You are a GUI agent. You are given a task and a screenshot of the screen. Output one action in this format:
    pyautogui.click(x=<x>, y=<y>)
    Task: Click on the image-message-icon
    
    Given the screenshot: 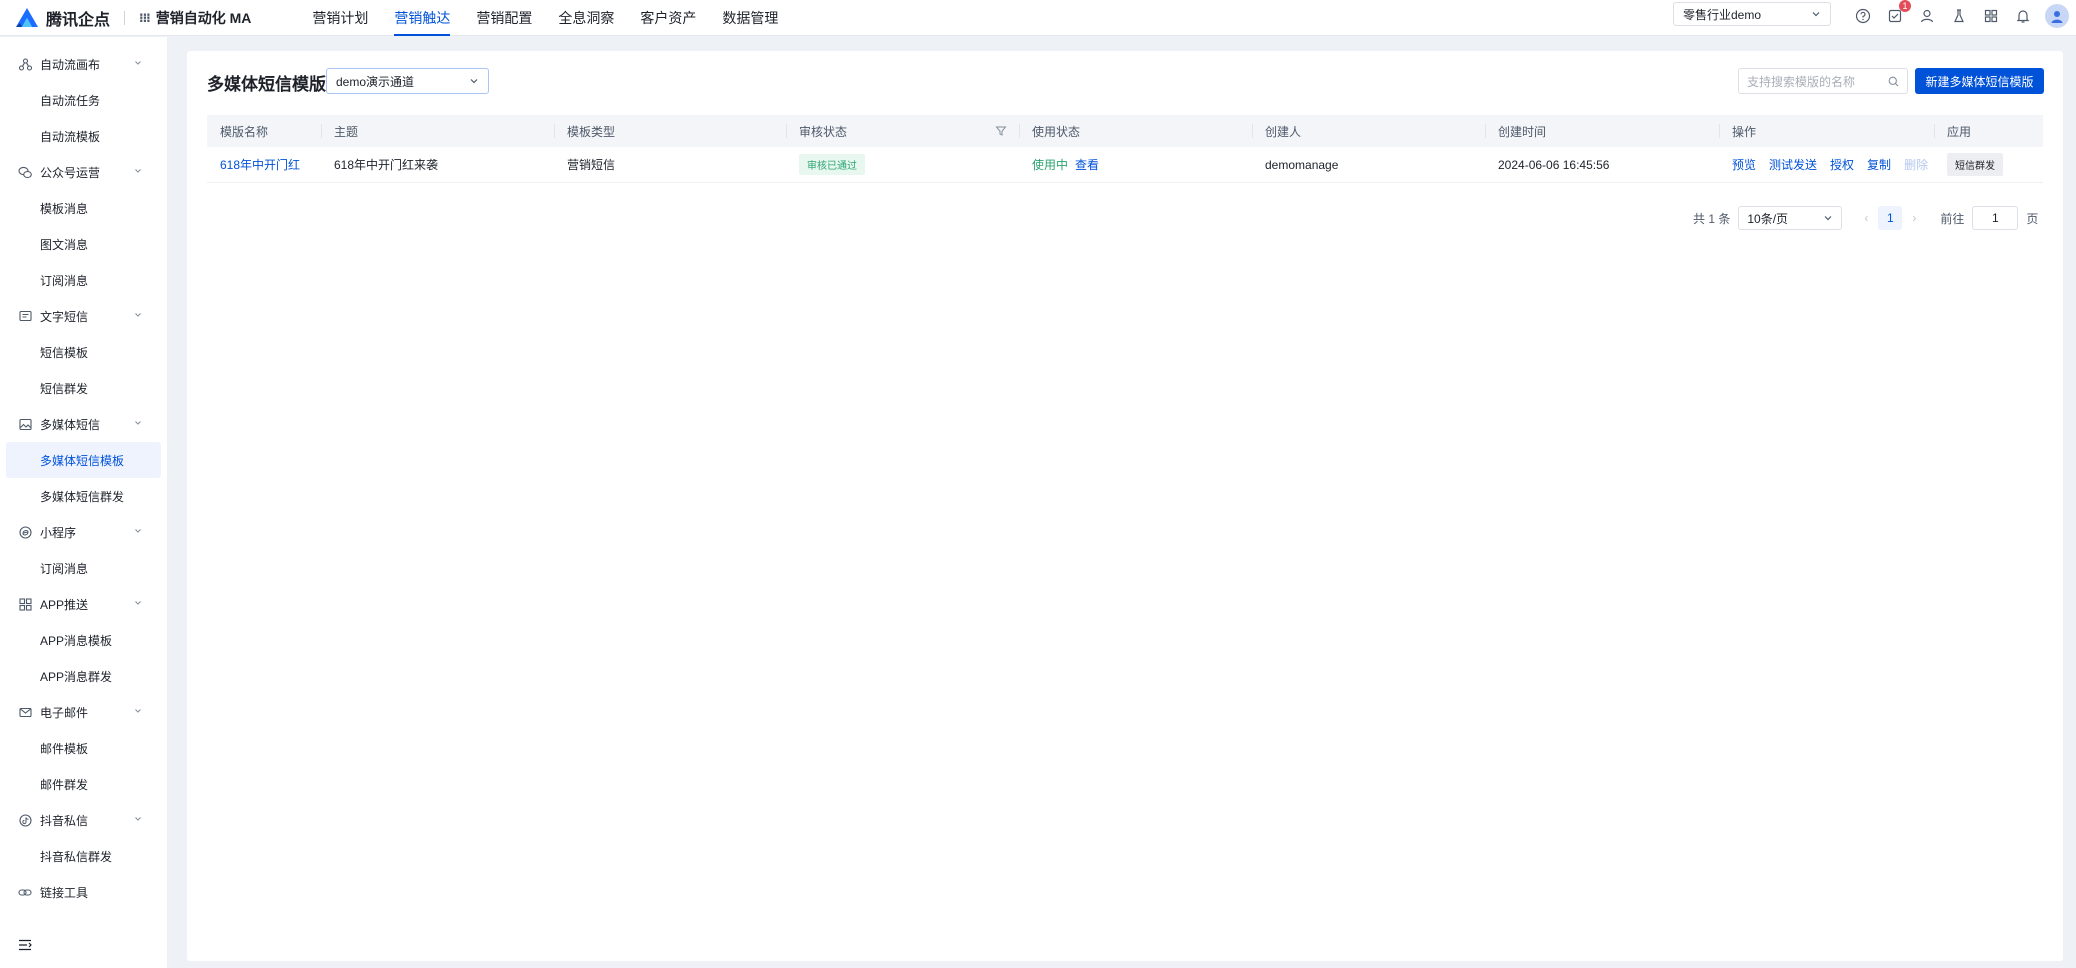 What is the action you would take?
    pyautogui.click(x=25, y=424)
    